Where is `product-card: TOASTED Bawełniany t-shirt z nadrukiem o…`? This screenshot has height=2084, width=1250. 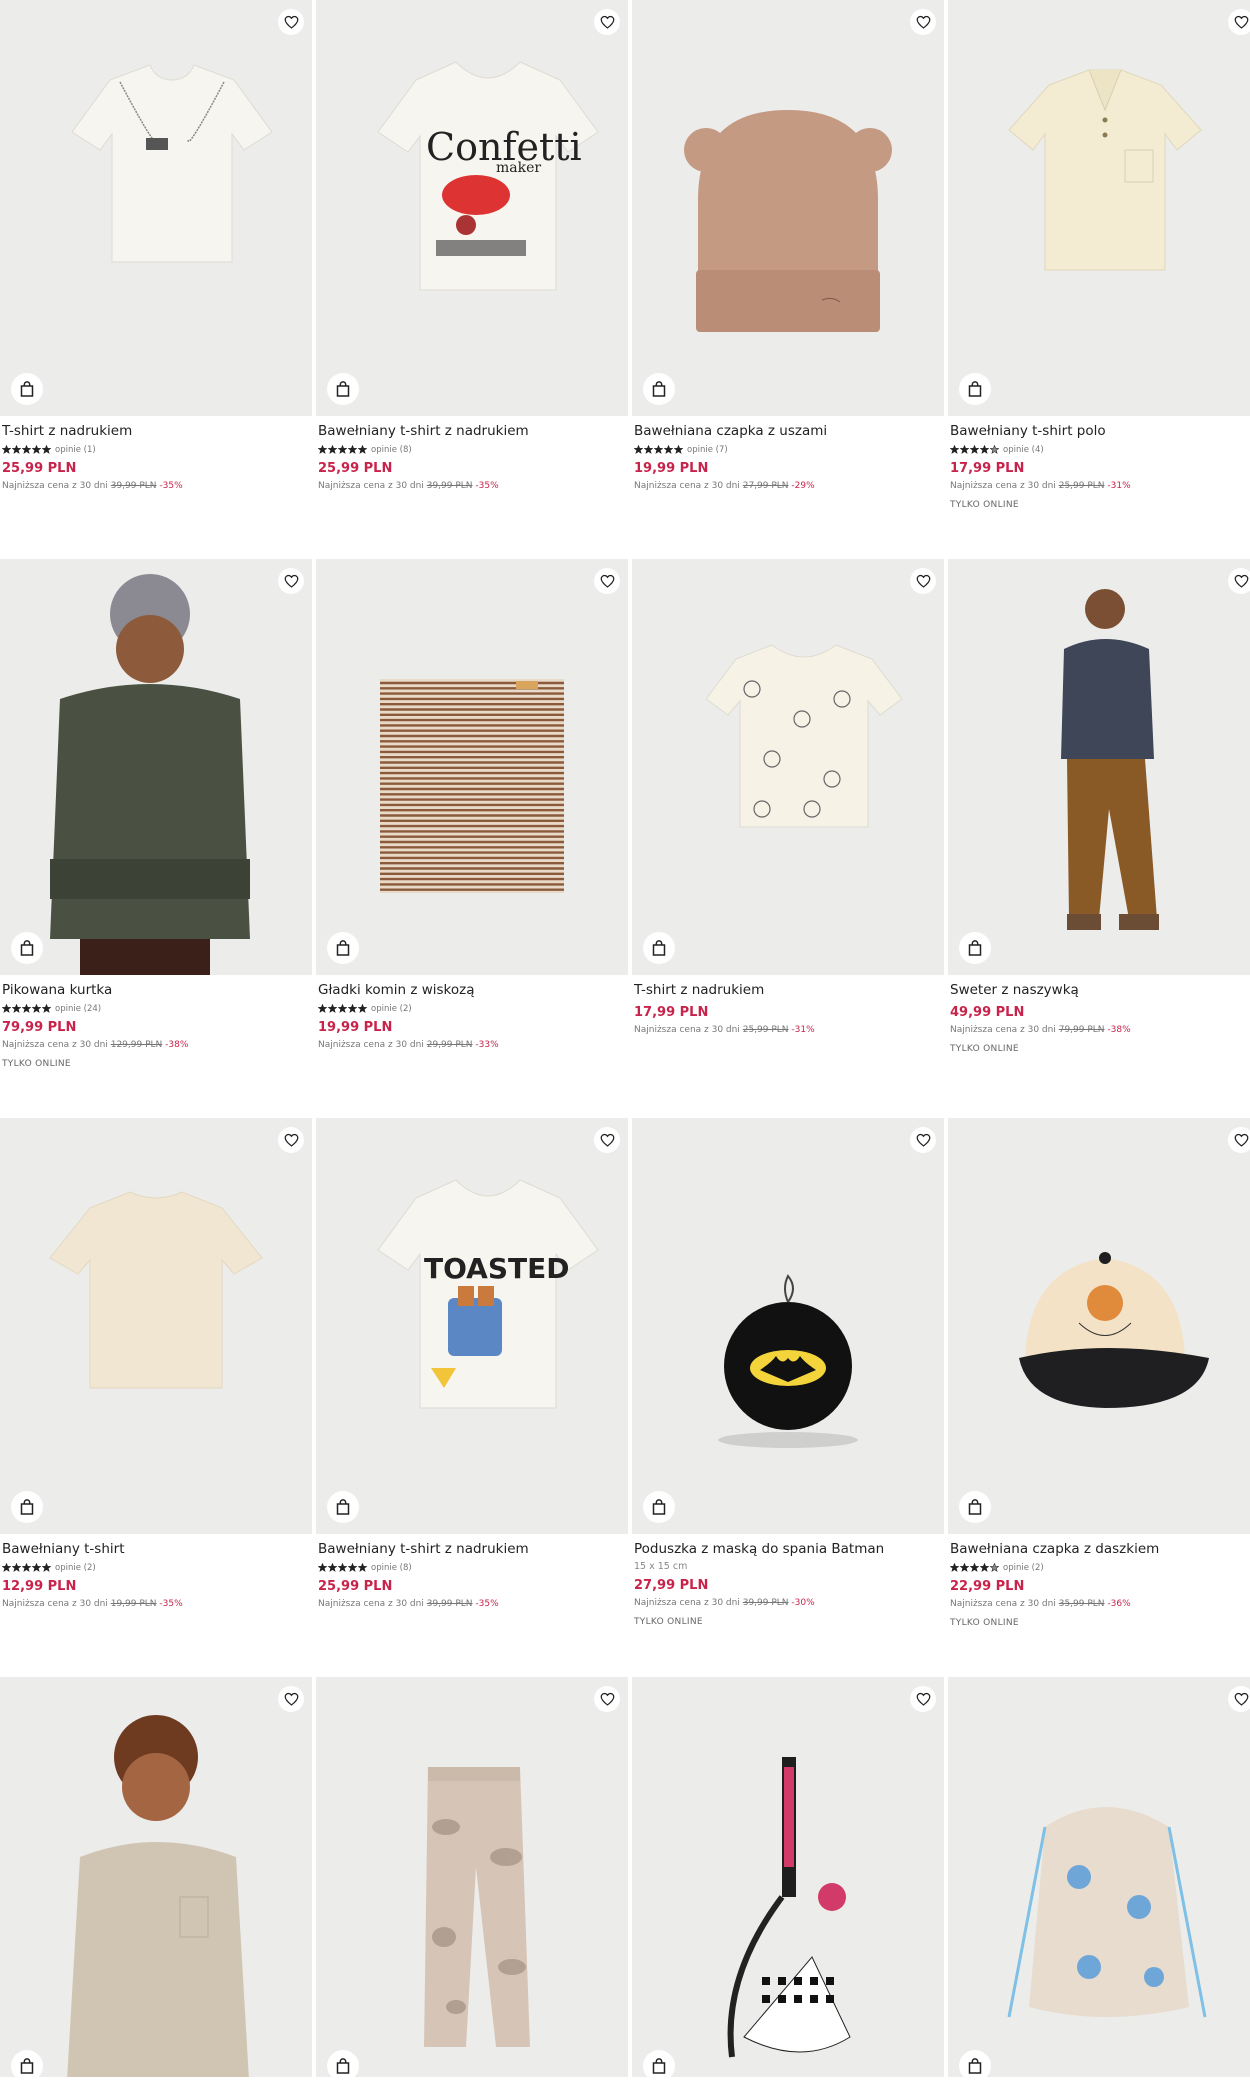
product-card: TOASTED Bawełniany t-shirt z nadrukiem o… is located at coordinates (472, 1397).